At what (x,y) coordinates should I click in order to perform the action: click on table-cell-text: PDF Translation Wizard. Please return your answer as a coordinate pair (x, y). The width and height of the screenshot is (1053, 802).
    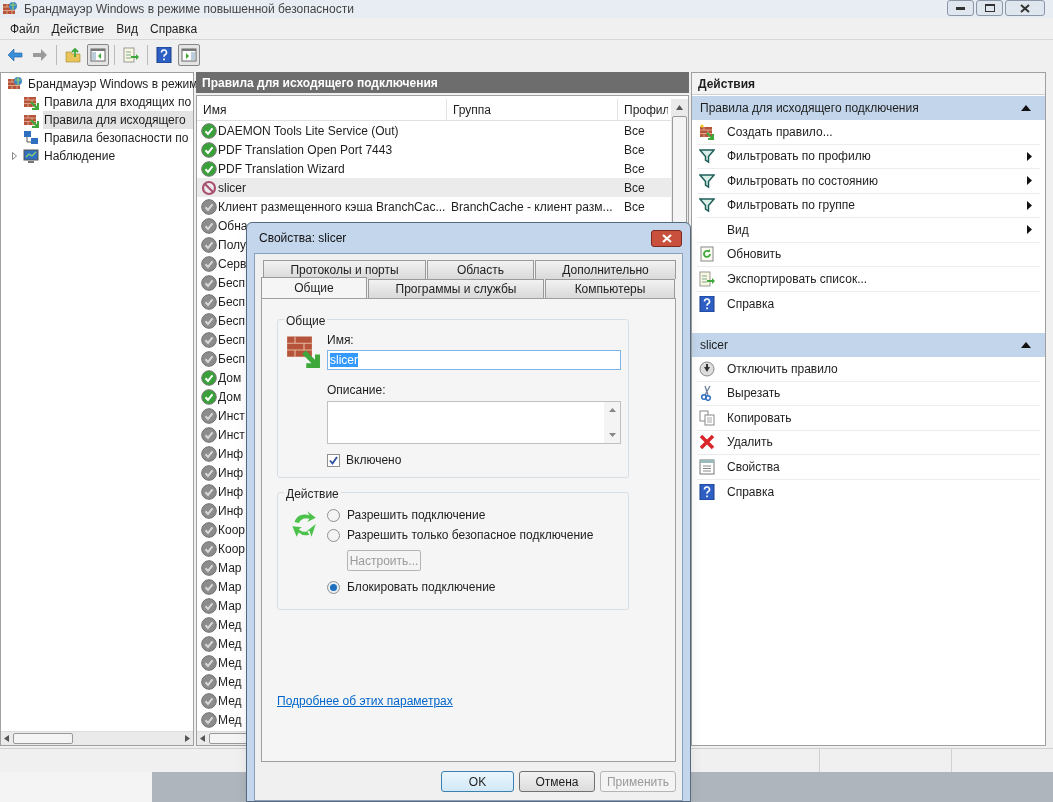
    Looking at the image, I should click on (281, 169).